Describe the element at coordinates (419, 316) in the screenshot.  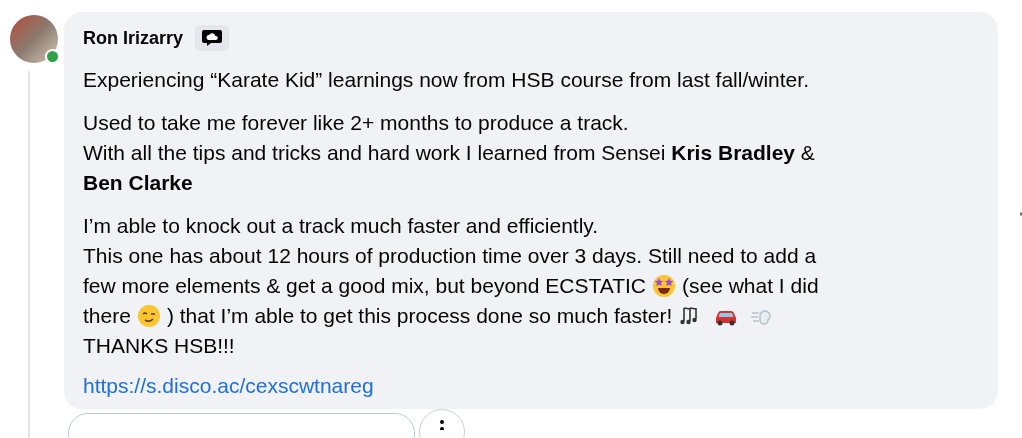
I see `comment-text: ) that I’m able to get this process done so much faster!` at that location.